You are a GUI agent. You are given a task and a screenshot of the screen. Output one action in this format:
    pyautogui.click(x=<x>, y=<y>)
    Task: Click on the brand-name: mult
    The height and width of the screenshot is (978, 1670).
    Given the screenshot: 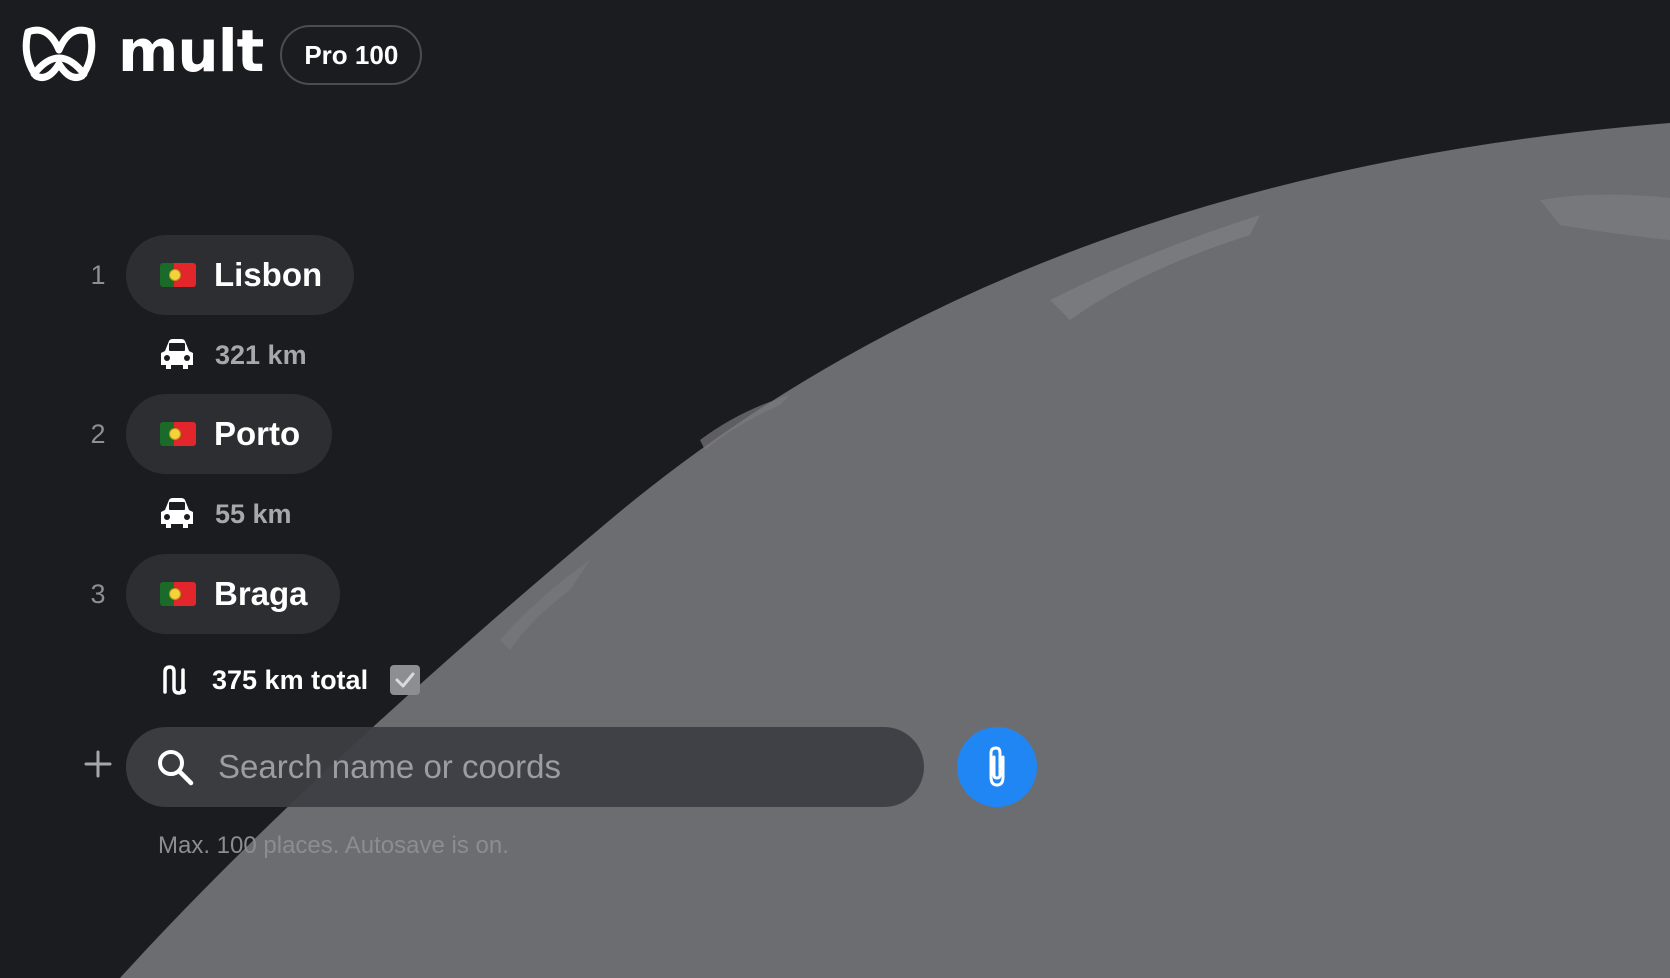 What is the action you would take?
    pyautogui.click(x=191, y=51)
    